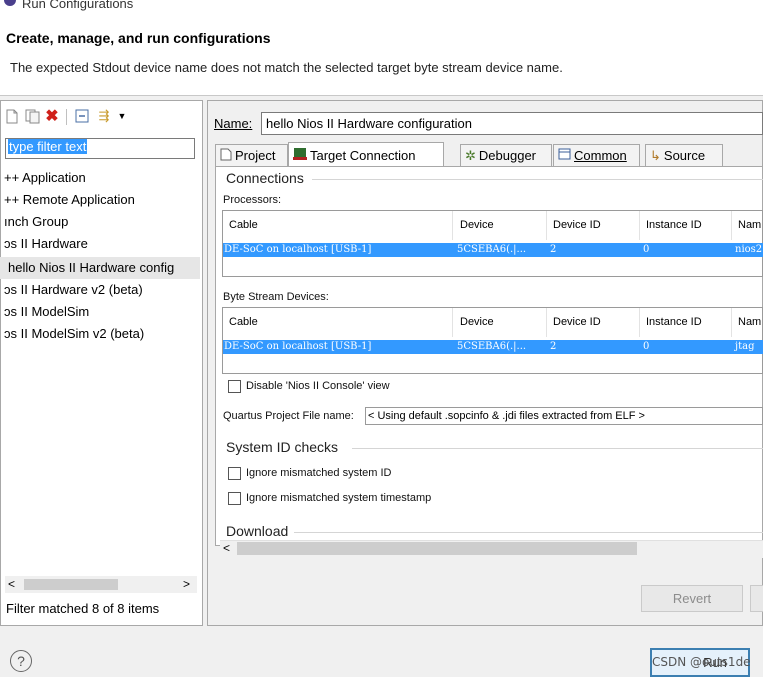 This screenshot has height=677, width=763. Describe the element at coordinates (300, 155) in the screenshot. I see `connection-icon` at that location.